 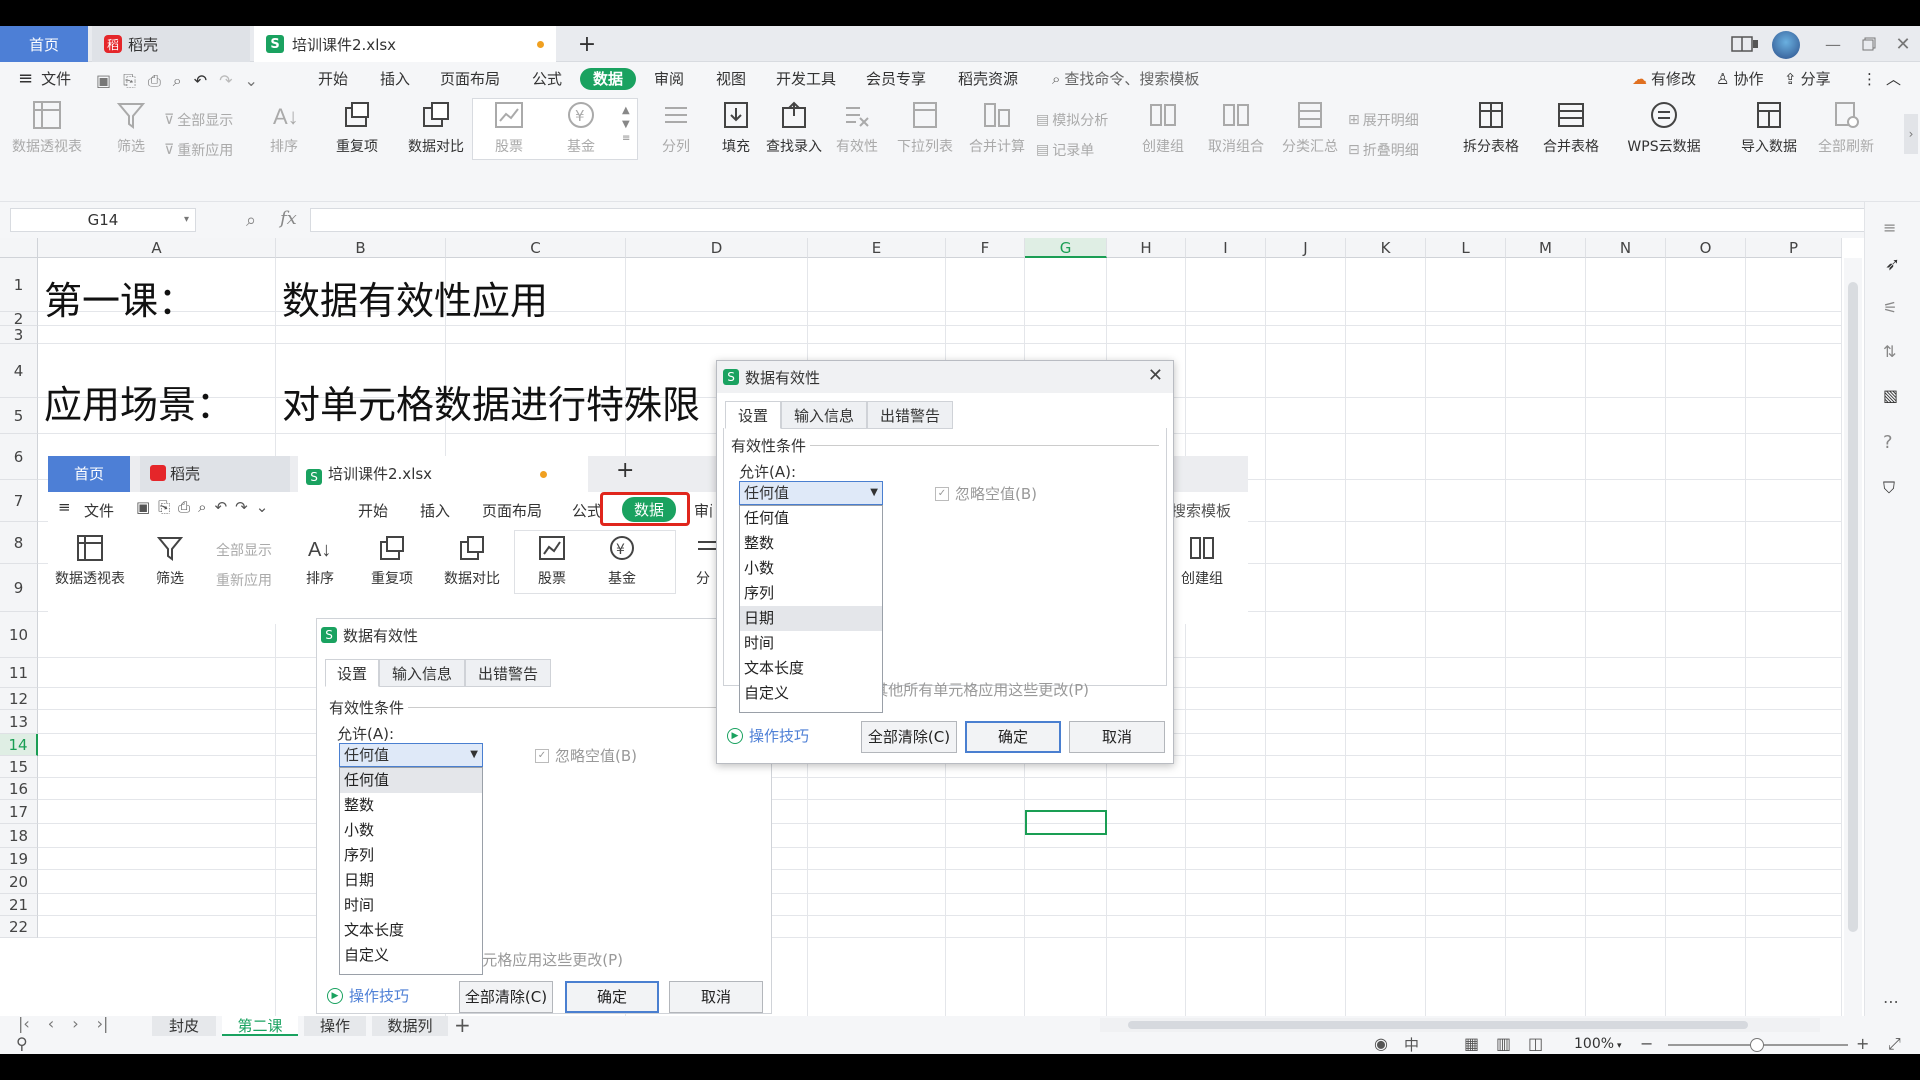 What do you see at coordinates (811, 668) in the screenshot?
I see `option-text-length: 文本长度` at bounding box center [811, 668].